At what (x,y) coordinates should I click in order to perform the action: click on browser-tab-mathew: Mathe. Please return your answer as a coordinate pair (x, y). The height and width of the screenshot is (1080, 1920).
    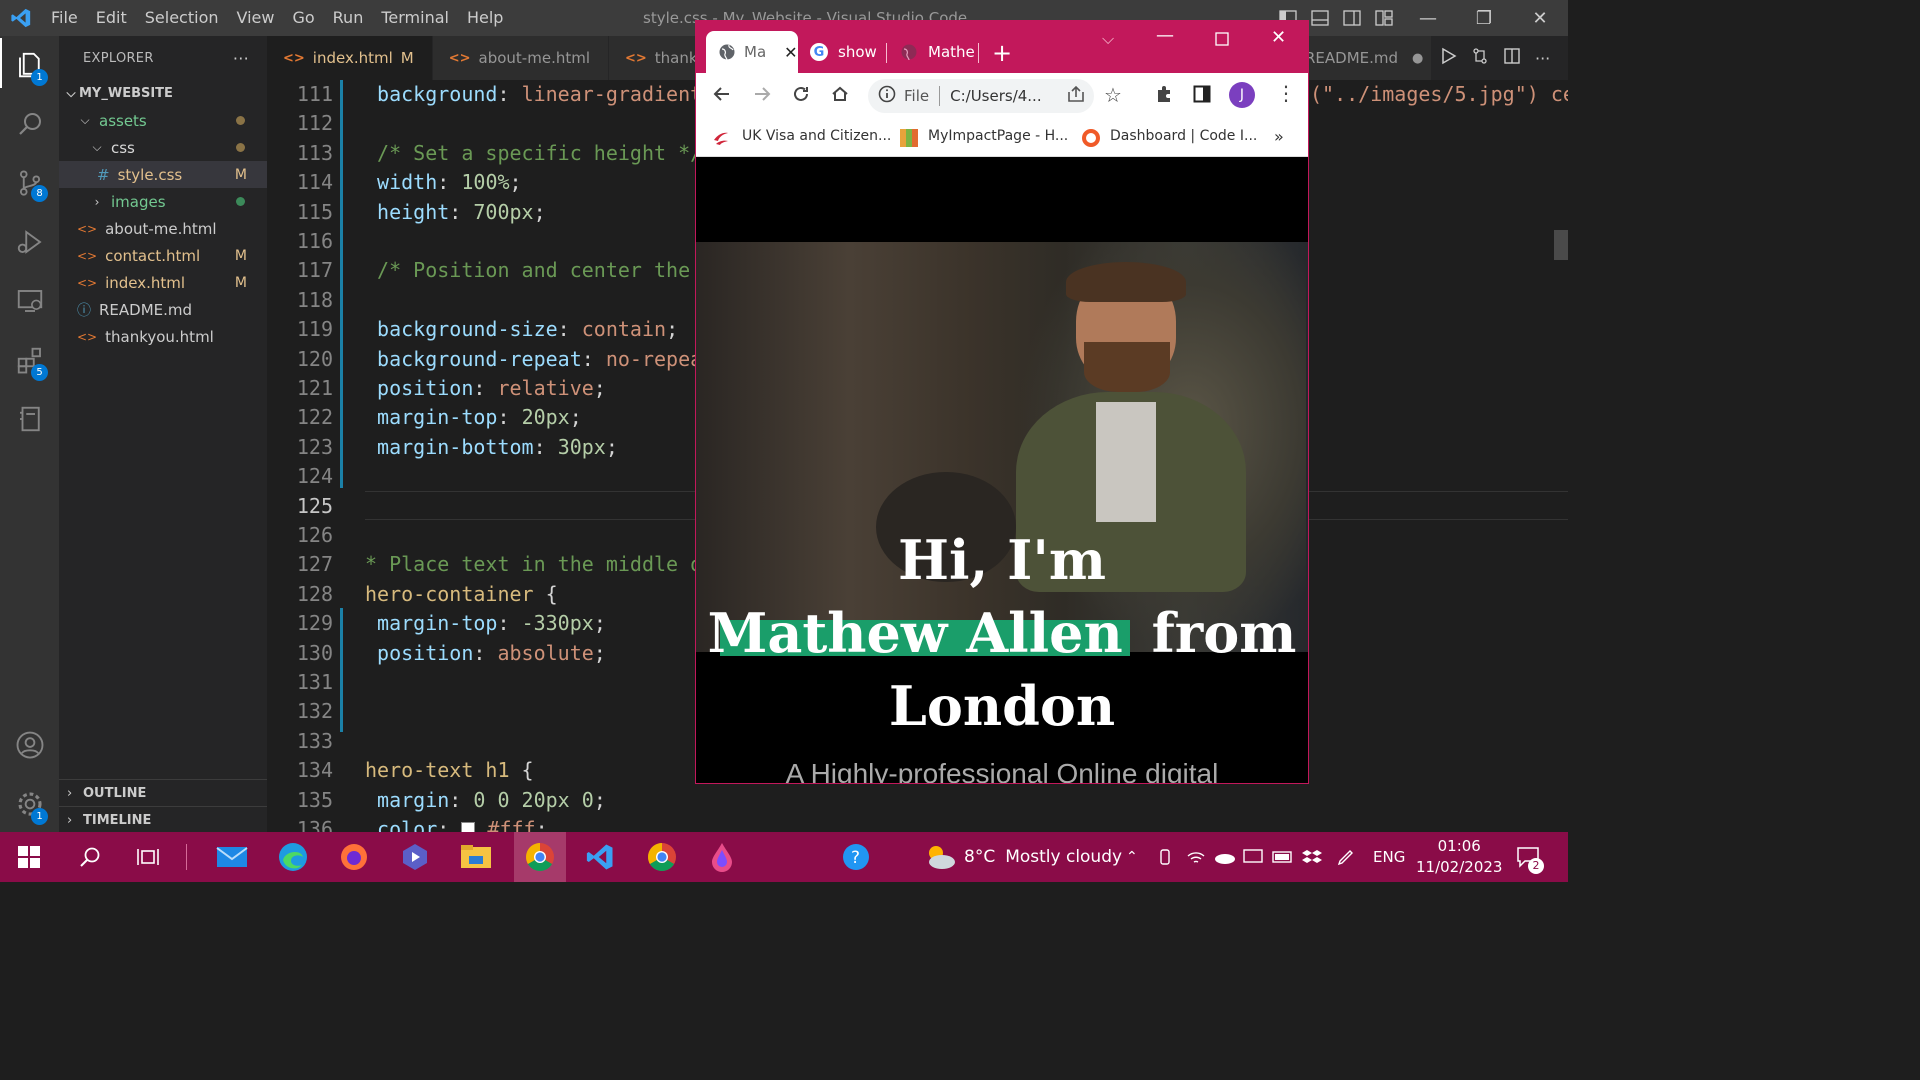
    Looking at the image, I should click on (933, 52).